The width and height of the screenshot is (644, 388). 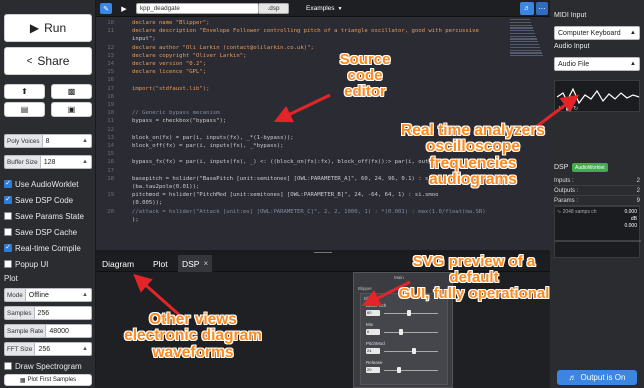 What do you see at coordinates (373, 313) in the screenshot?
I see `gui-slider-value: 60` at bounding box center [373, 313].